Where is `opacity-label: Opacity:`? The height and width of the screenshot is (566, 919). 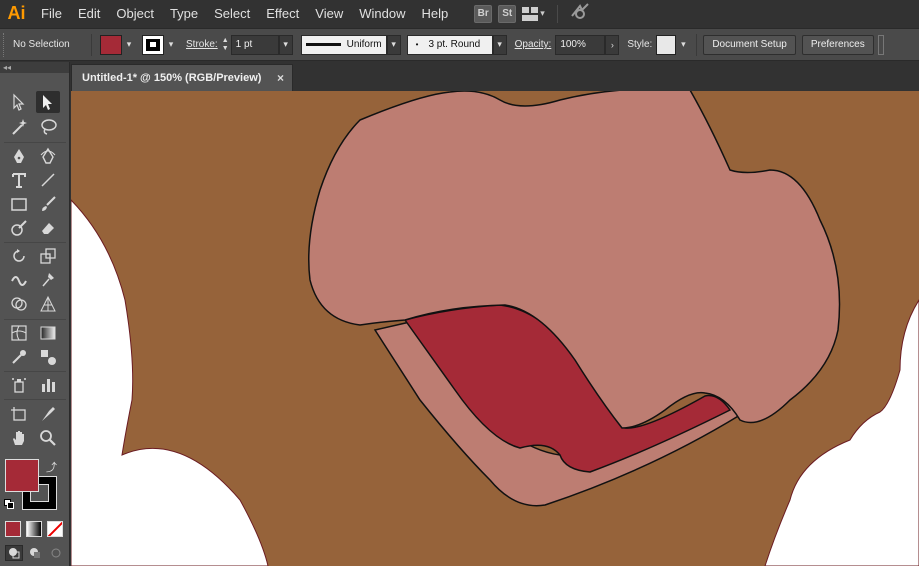 opacity-label: Opacity: is located at coordinates (533, 44).